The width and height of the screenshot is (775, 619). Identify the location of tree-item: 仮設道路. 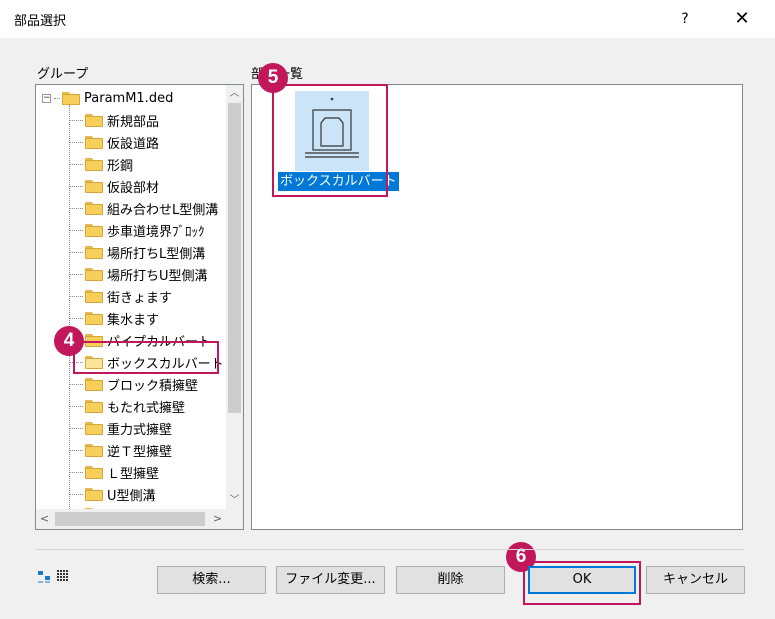
(114, 142).